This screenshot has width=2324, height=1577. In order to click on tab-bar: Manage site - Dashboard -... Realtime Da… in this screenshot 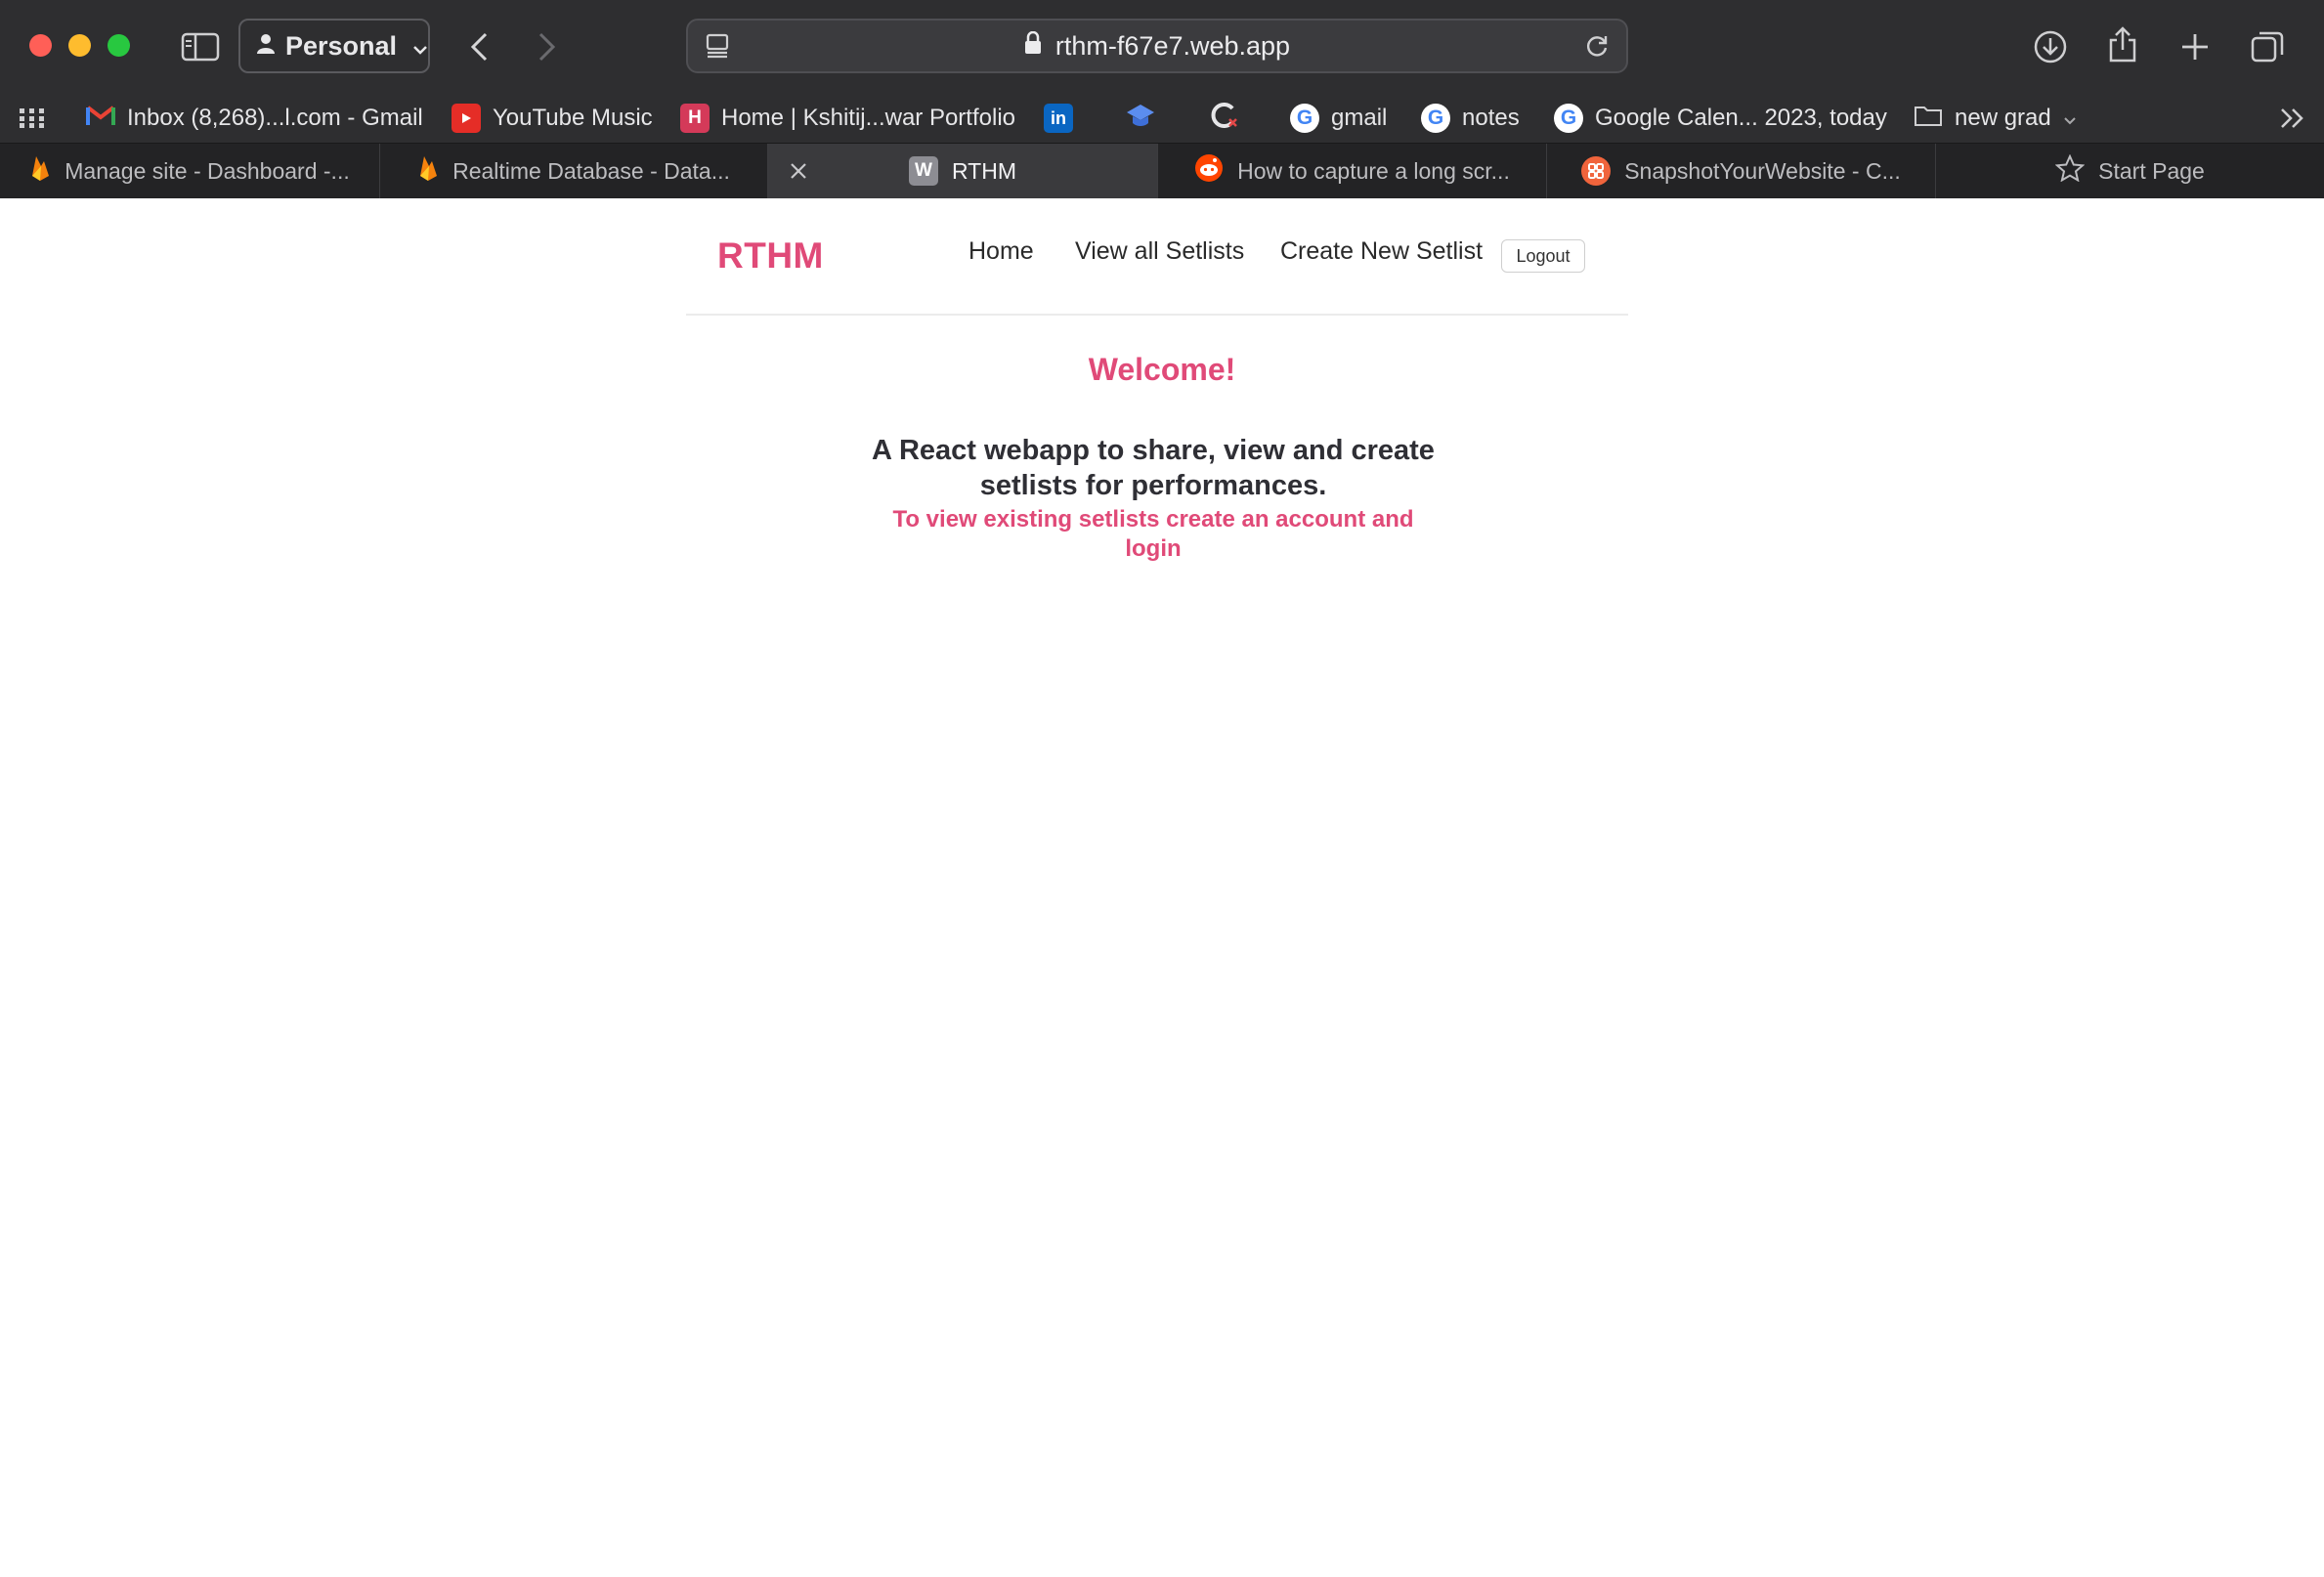, I will do `click(1162, 170)`.